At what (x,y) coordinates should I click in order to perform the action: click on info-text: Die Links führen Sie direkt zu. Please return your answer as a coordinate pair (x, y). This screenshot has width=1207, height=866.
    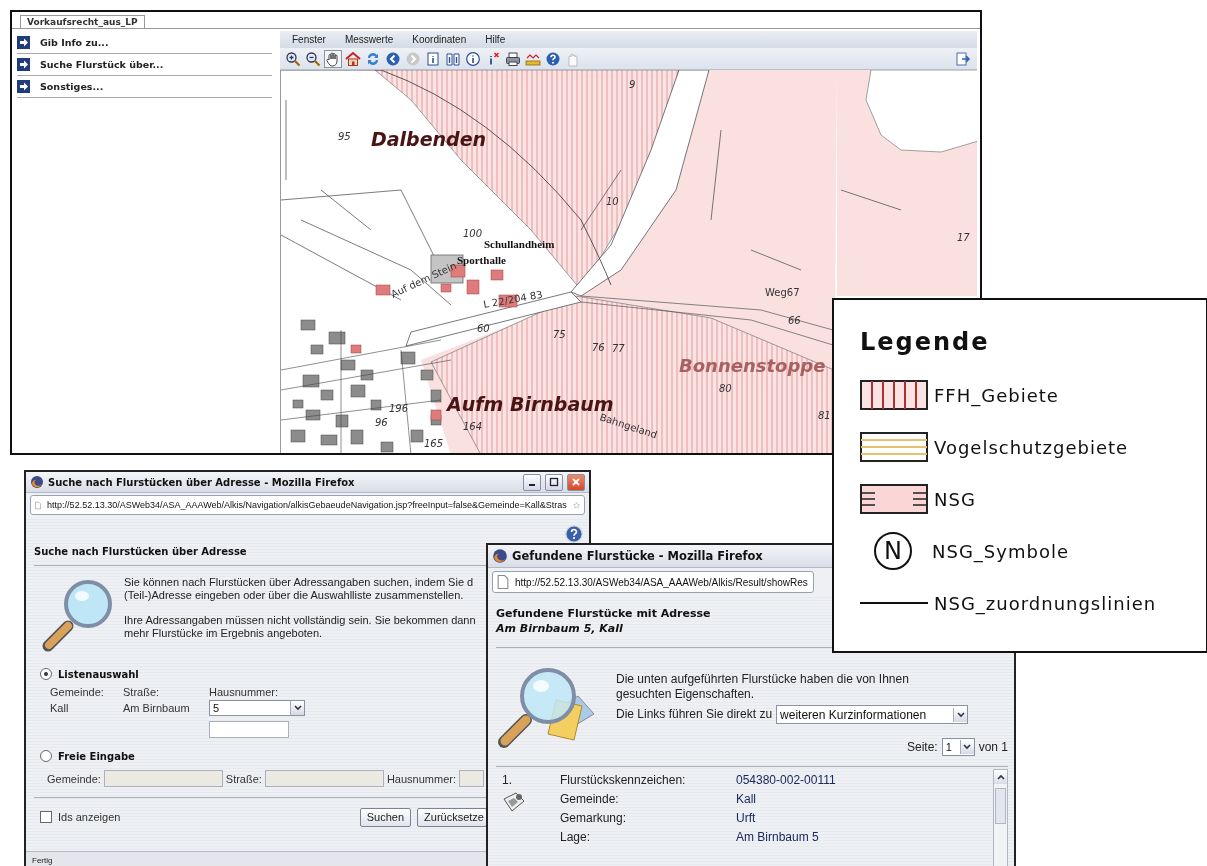
    Looking at the image, I should click on (694, 714).